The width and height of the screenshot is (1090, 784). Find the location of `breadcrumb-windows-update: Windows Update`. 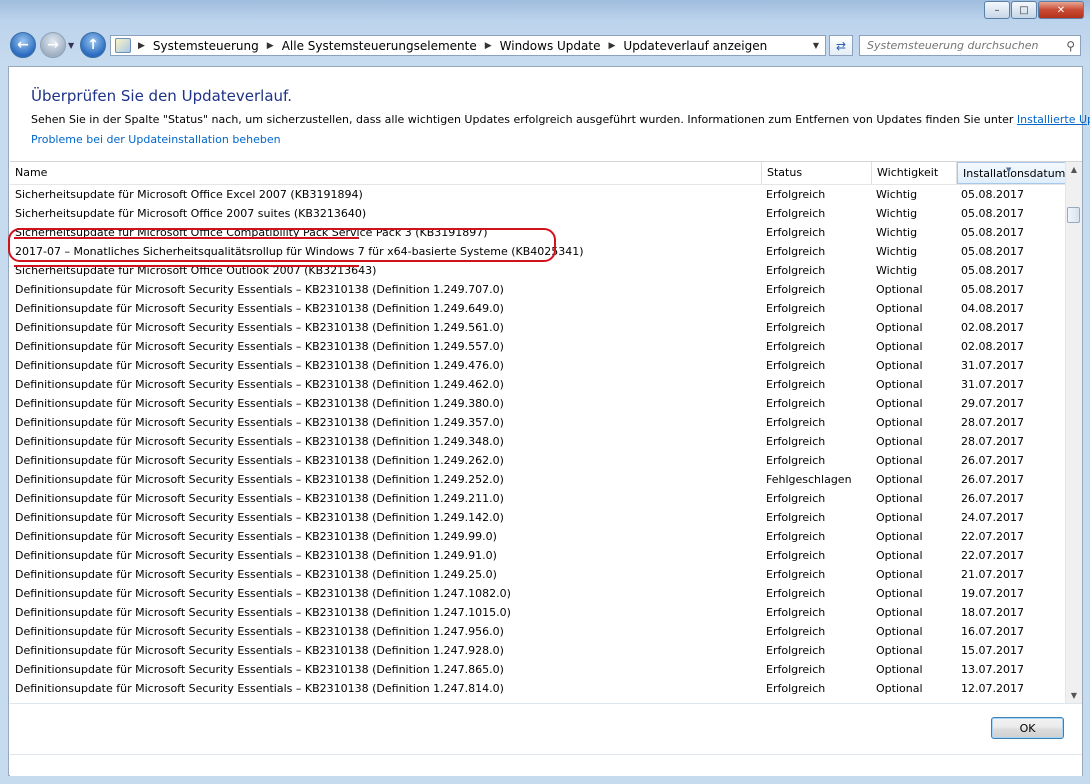

breadcrumb-windows-update: Windows Update is located at coordinates (550, 46).